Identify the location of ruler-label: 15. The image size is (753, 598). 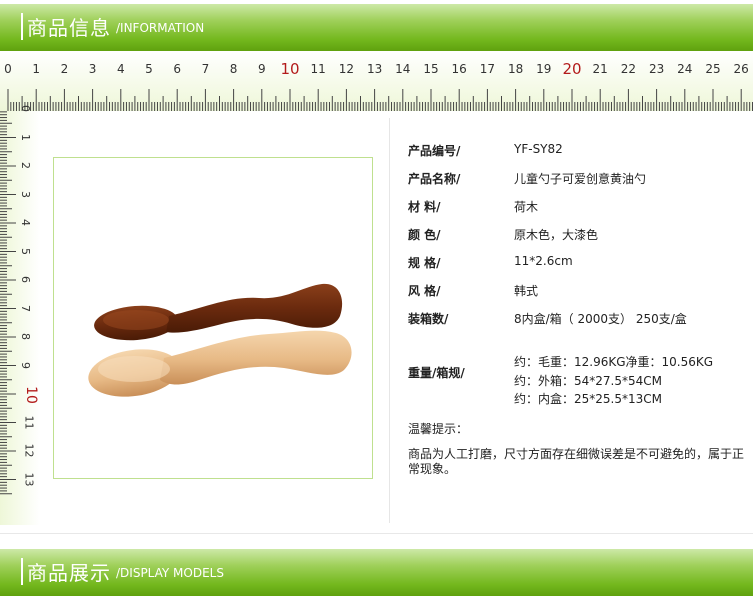
(431, 69).